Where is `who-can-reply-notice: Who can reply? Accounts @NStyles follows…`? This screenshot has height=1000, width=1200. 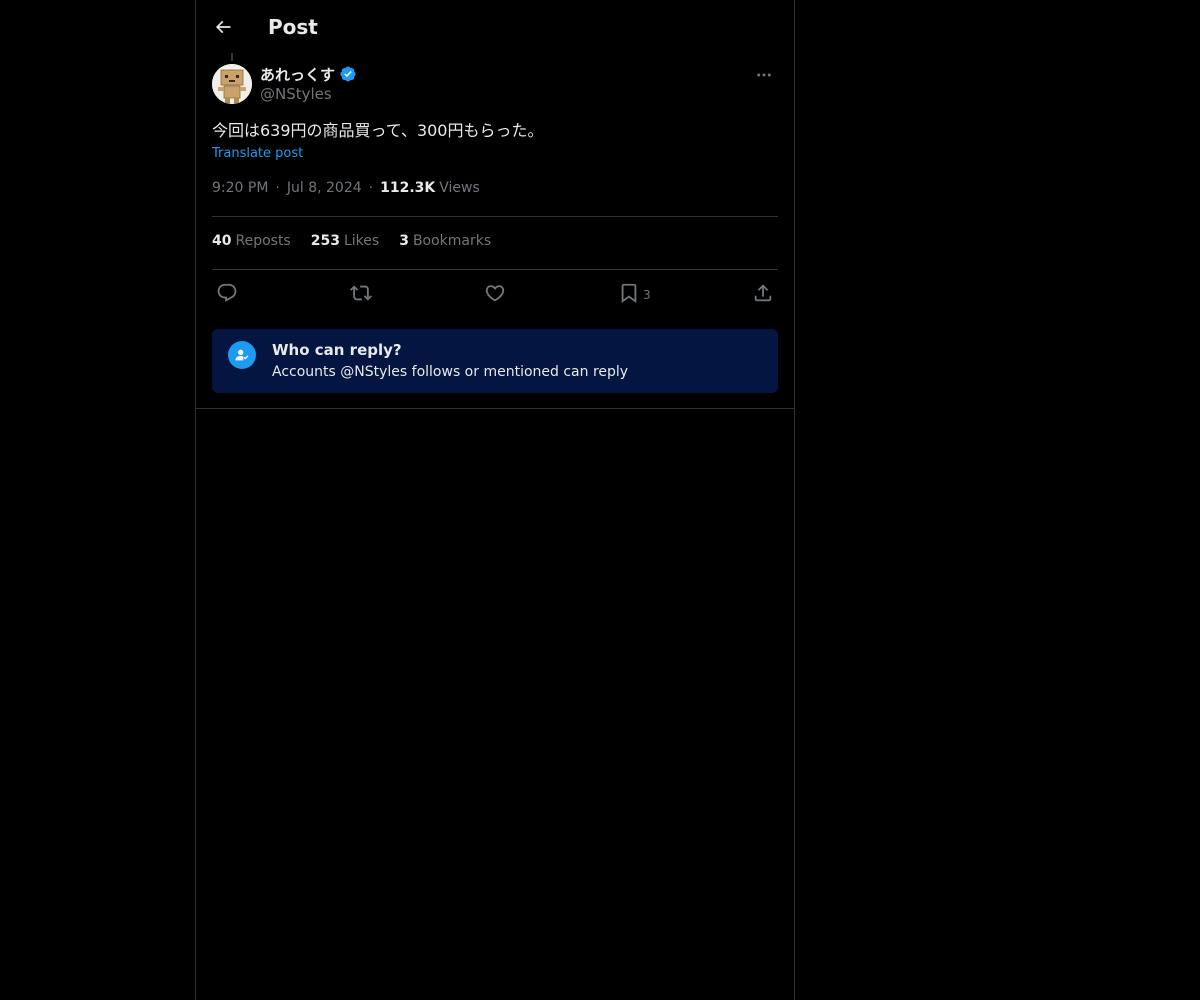
who-can-reply-notice: Who can reply? Accounts @NStyles follows… is located at coordinates (495, 361).